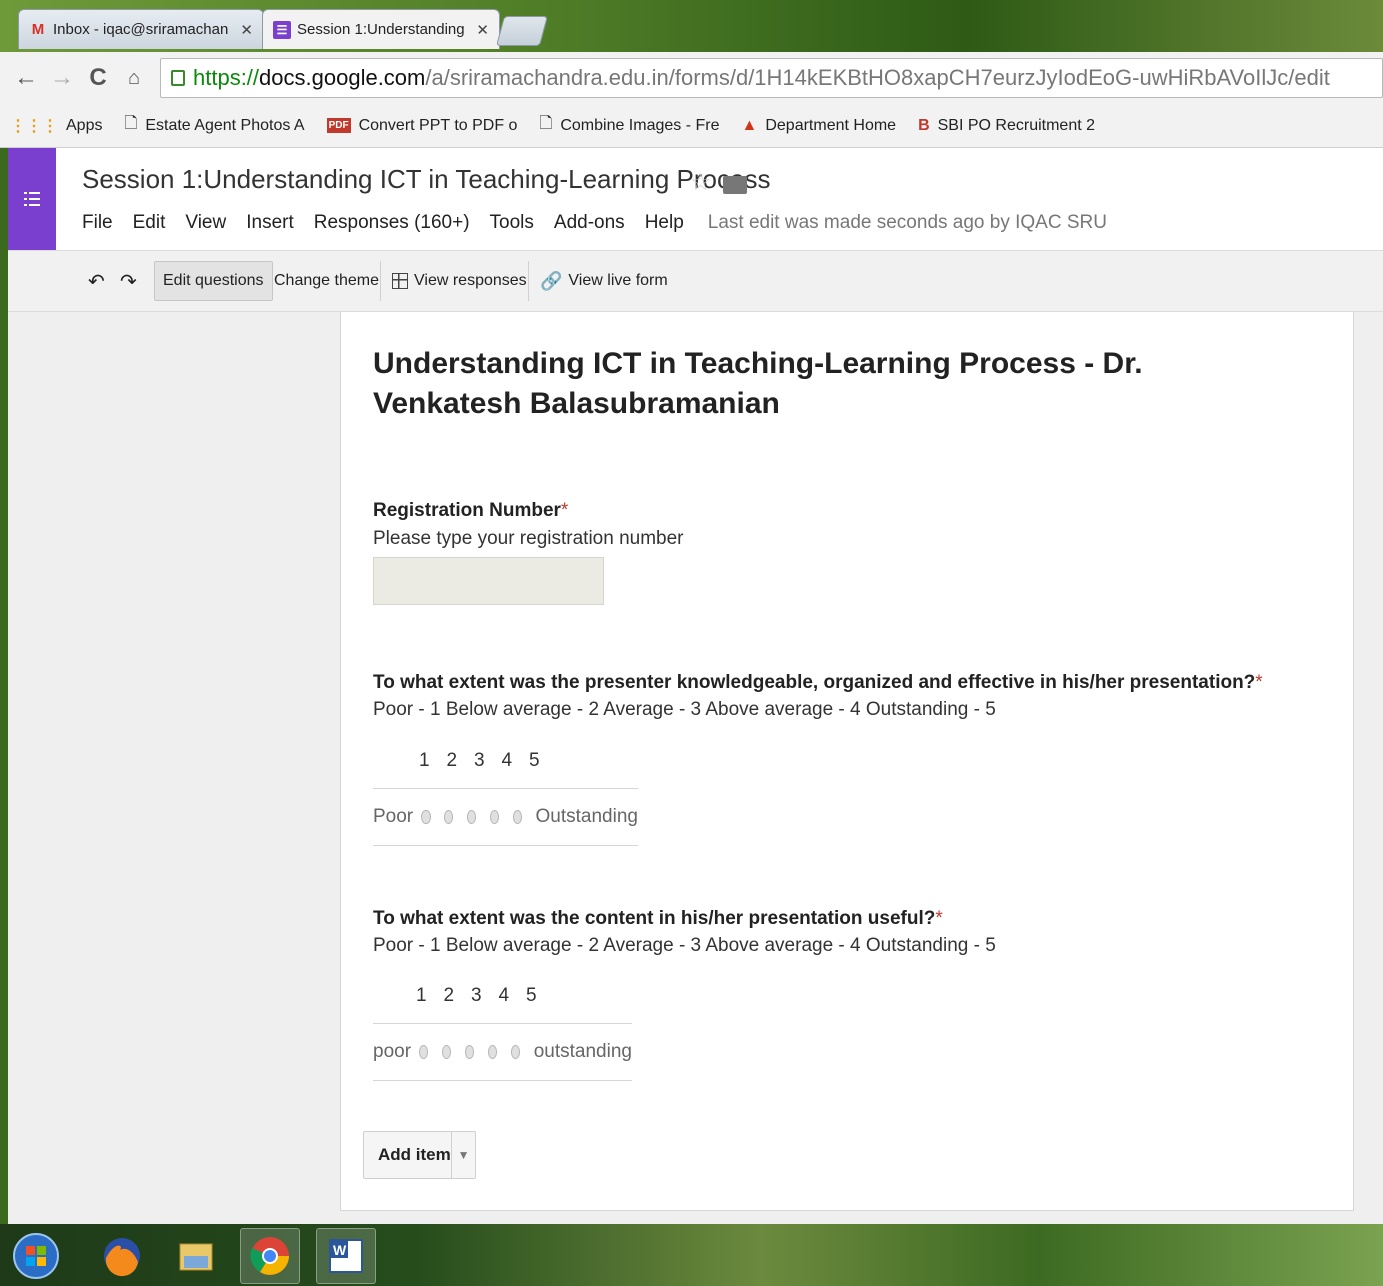  Describe the element at coordinates (485, 996) in the screenshot. I see `scale-numbers: 1 2 3 4 5` at that location.